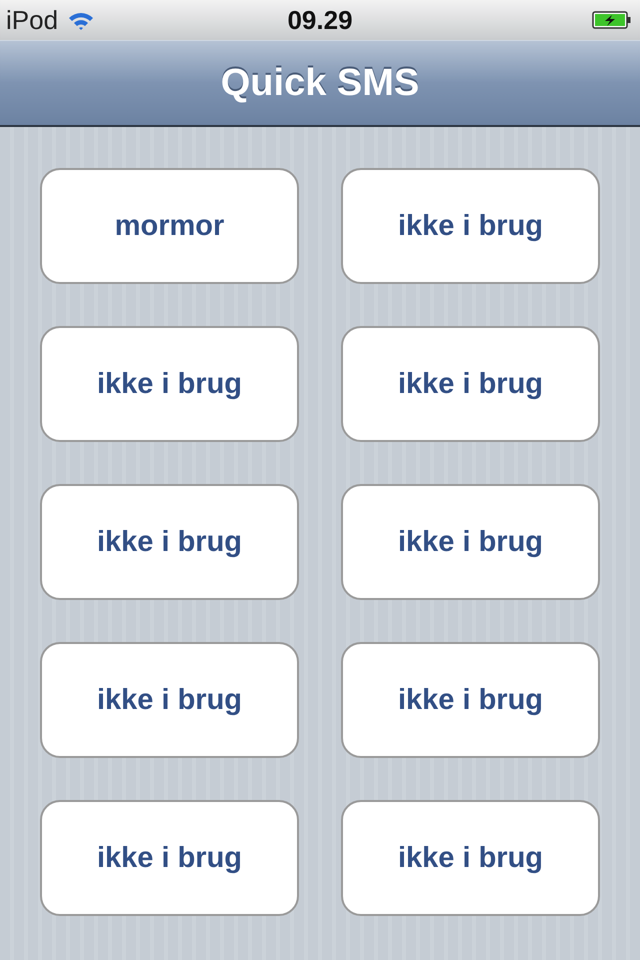  Describe the element at coordinates (169, 226) in the screenshot. I see `quick-message-button: mormor` at that location.